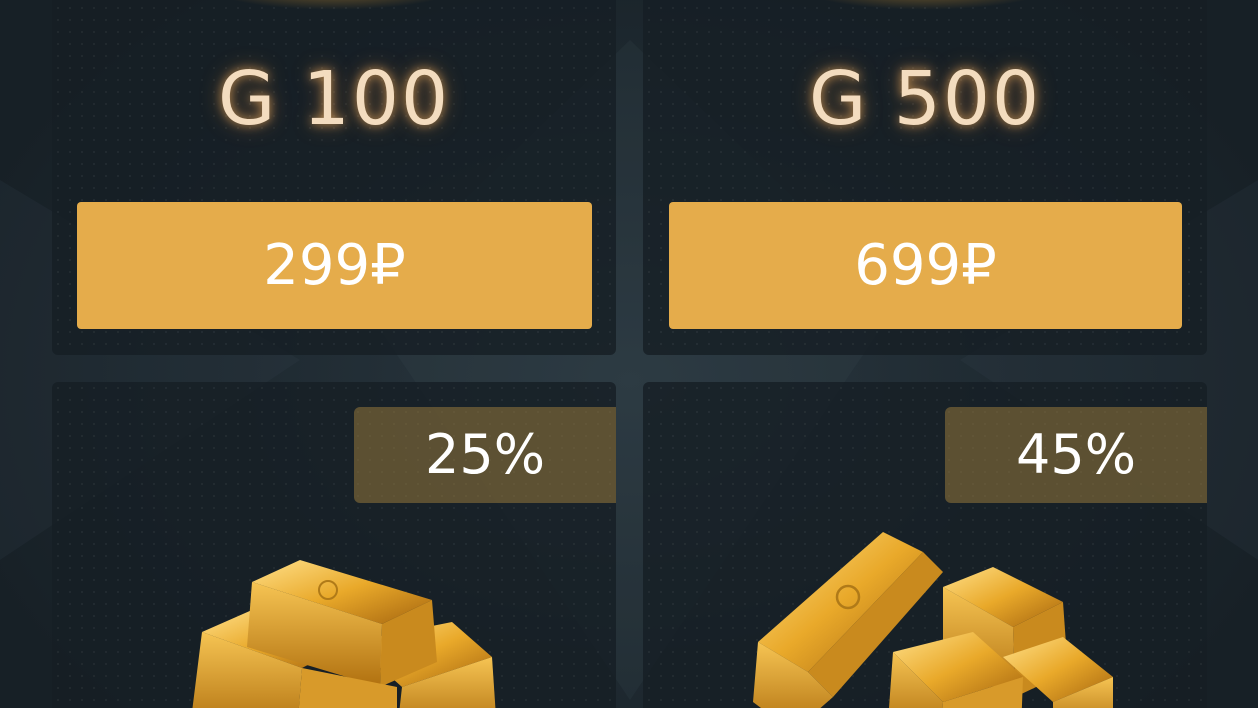 The image size is (1258, 708). I want to click on gold-amount: G 500, so click(925, 99).